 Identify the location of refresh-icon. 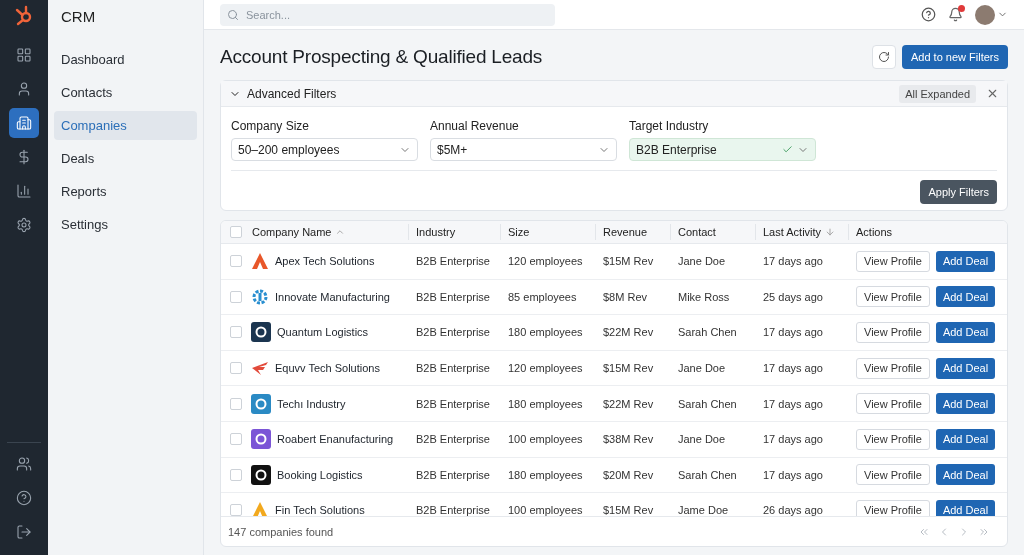
(883, 57).